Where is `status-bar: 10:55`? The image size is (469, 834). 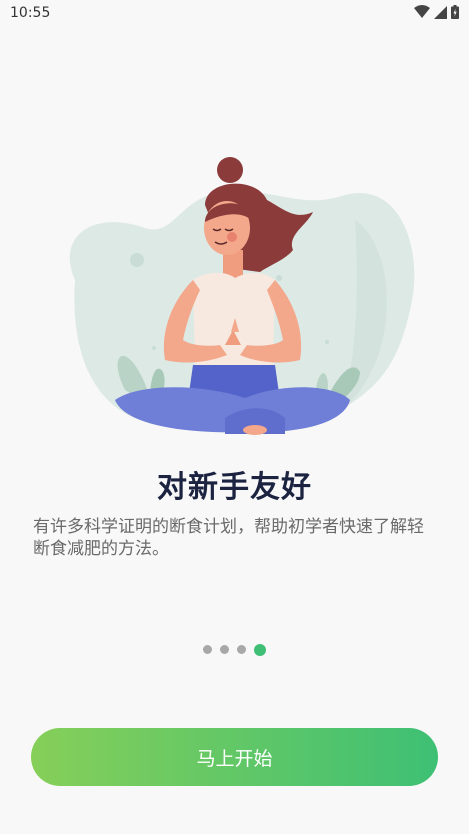 status-bar: 10:55 is located at coordinates (234, 13).